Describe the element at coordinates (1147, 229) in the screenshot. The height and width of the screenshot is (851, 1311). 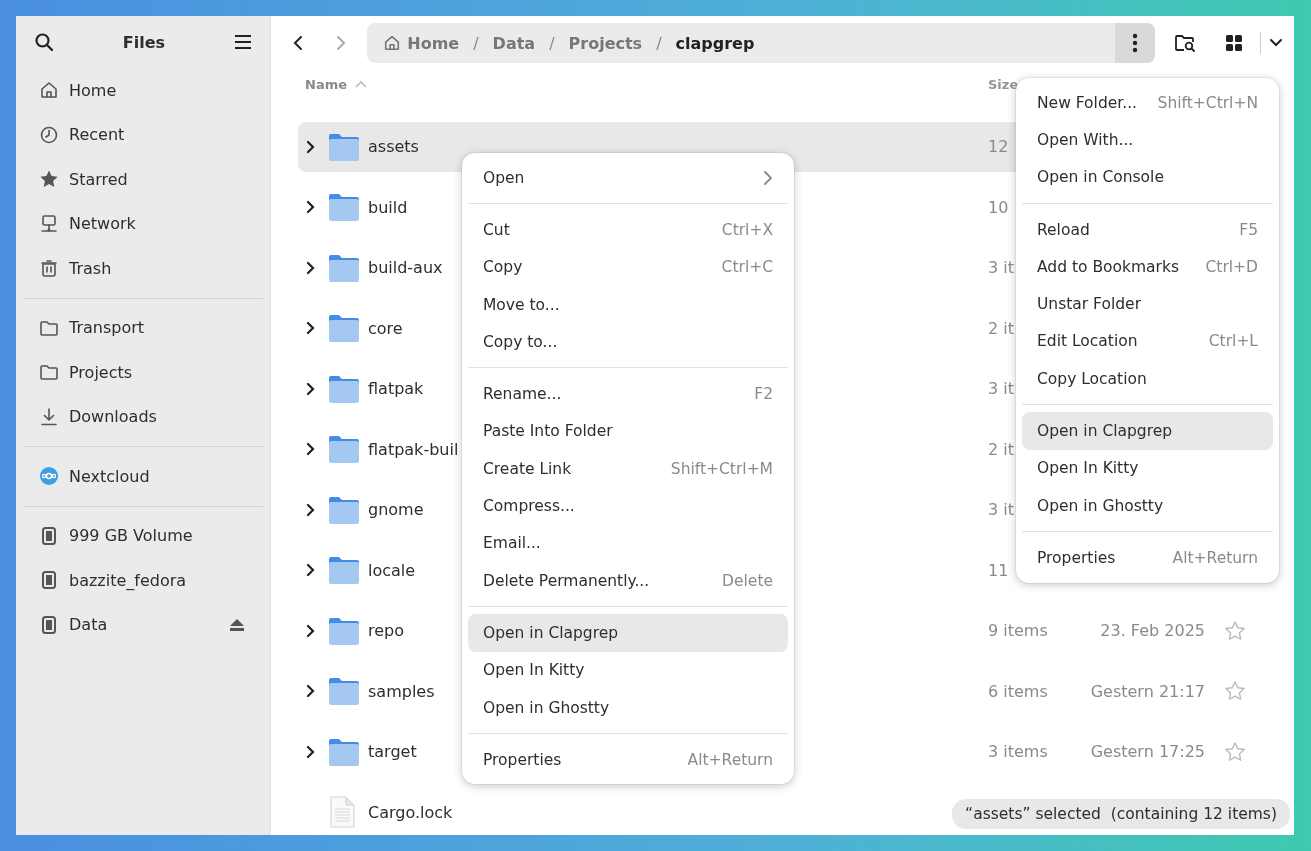
I see `menu-item: Reload F5` at that location.